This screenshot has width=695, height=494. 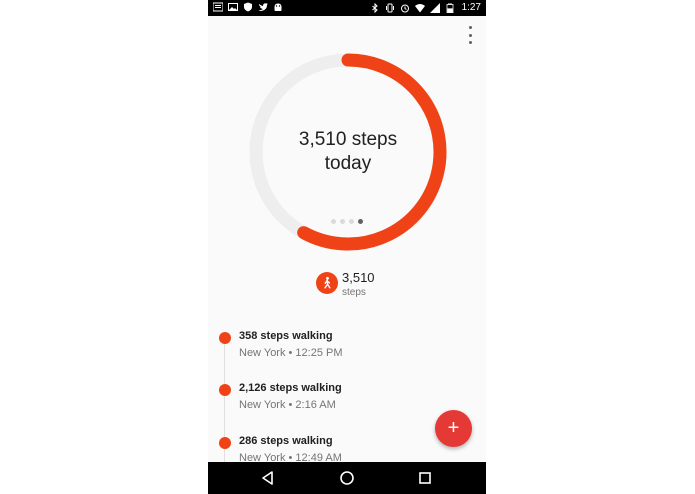 I want to click on signal-icon, so click(x=434, y=7).